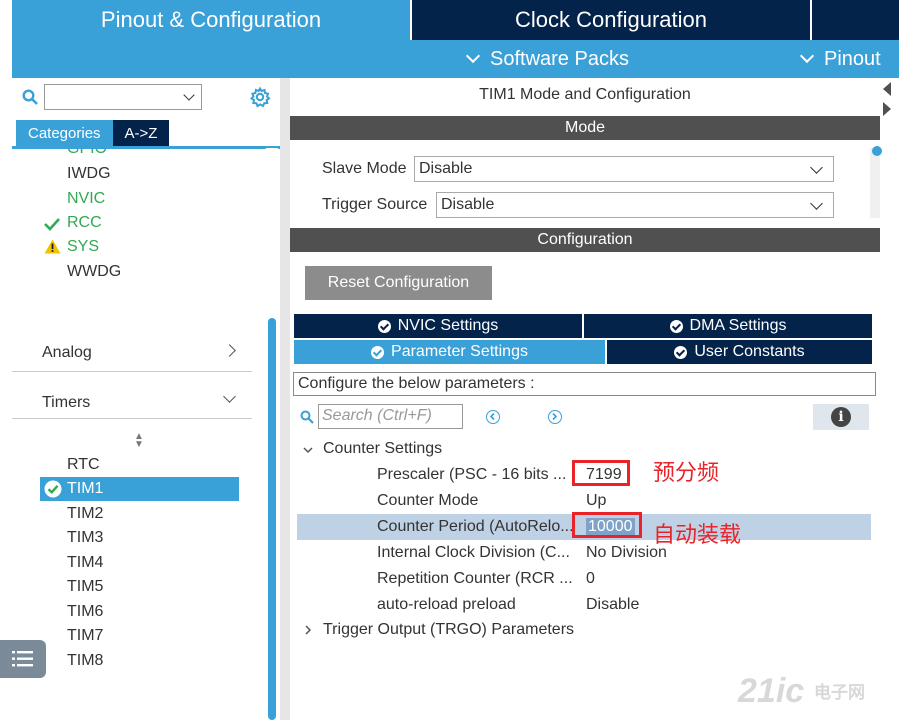  Describe the element at coordinates (211, 20) in the screenshot. I see `tab-pinout-configuration: Pinout & Configuration` at that location.